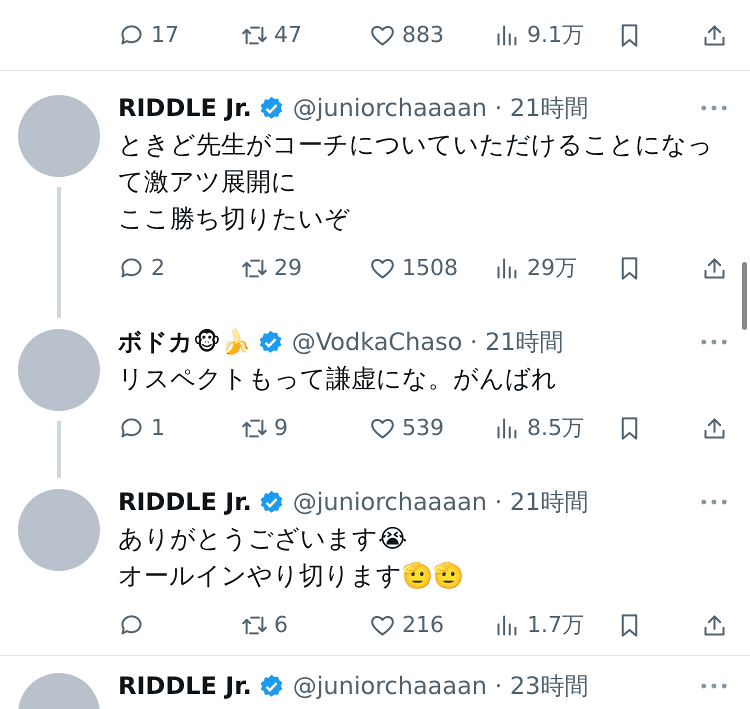 This screenshot has height=709, width=750. Describe the element at coordinates (184, 342) in the screenshot. I see `display-name: ボドカ🐵🍌` at that location.